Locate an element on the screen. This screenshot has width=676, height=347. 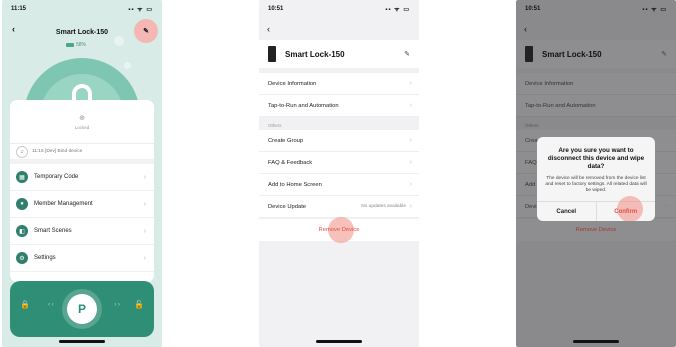
list-item-label: Device Update is located at coordinates (287, 206).